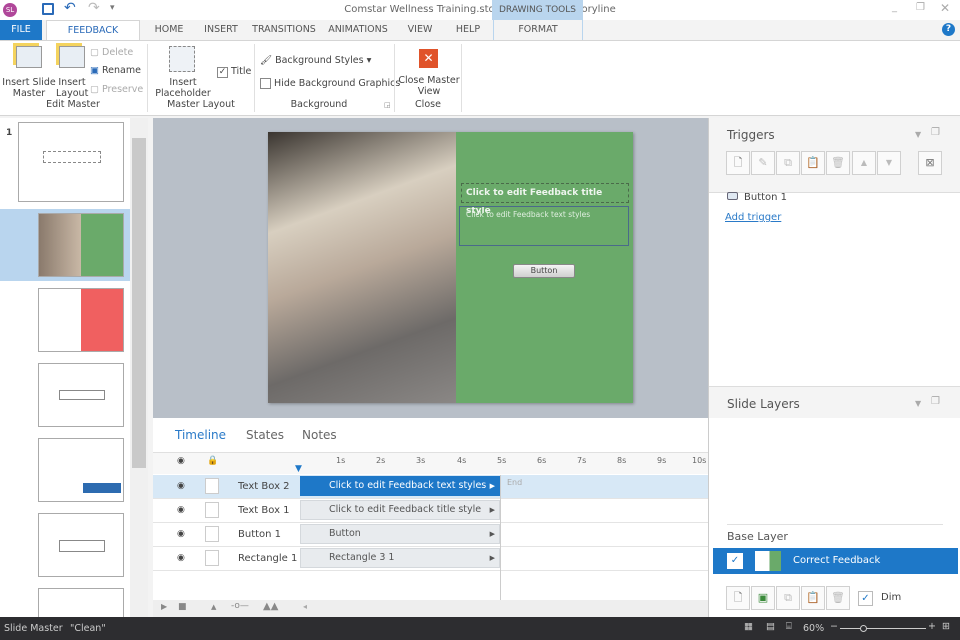  I want to click on timeline-bar: Button ▶, so click(400, 534).